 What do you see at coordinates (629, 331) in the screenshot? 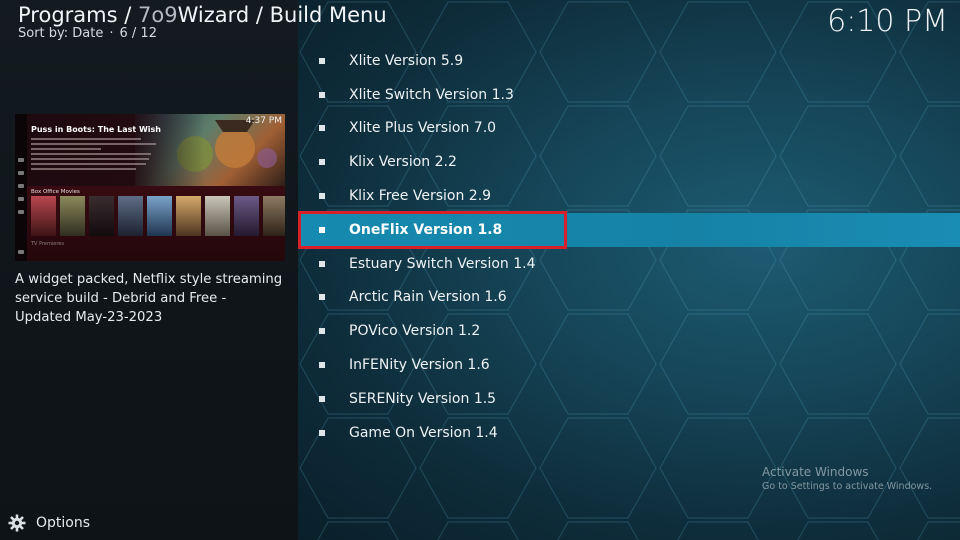
I see `build-item-povico: POVico Version 1.2` at bounding box center [629, 331].